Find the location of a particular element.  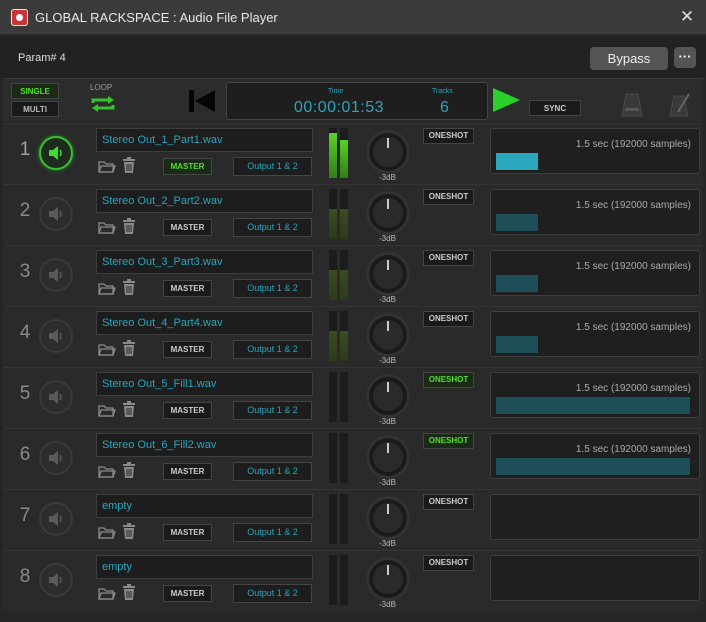

time-display: Time 00:00:01:53 Tracks 6 is located at coordinates (357, 101).